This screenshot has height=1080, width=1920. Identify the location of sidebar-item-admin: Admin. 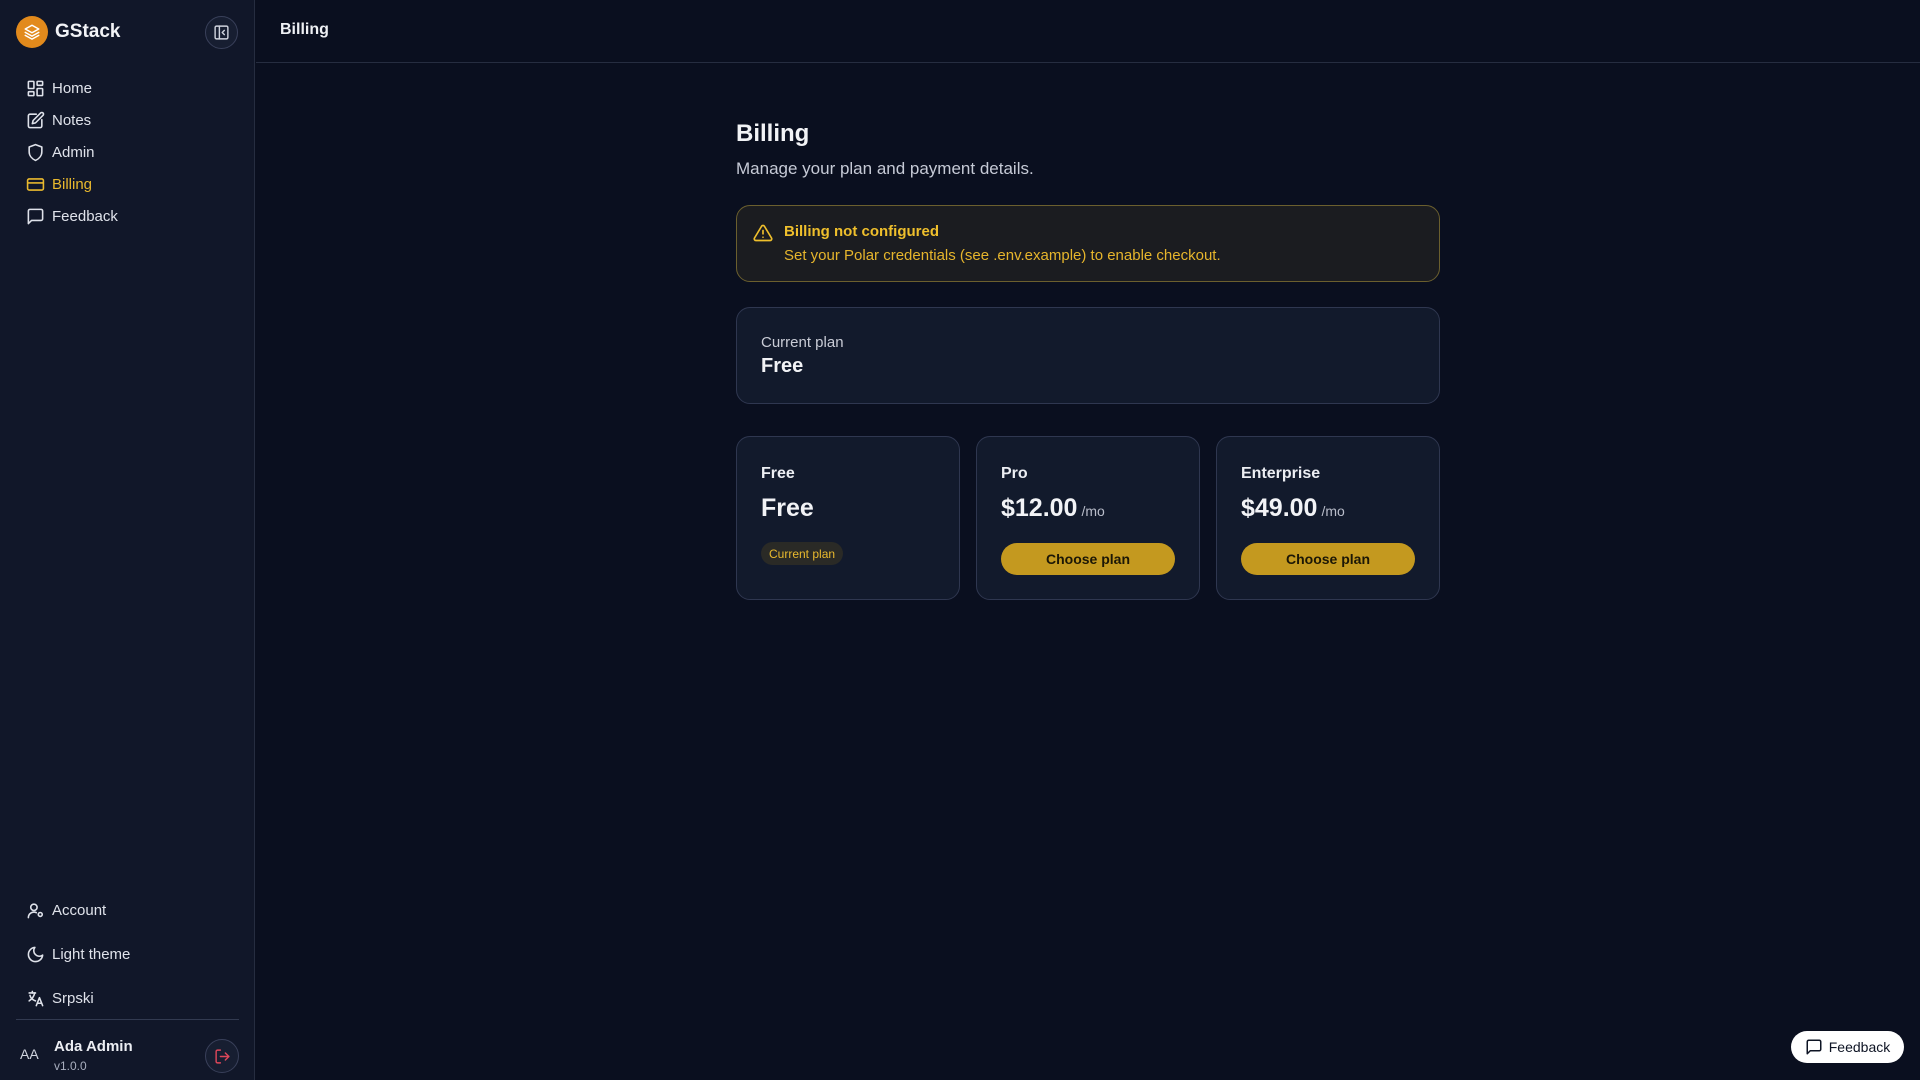
(127, 152).